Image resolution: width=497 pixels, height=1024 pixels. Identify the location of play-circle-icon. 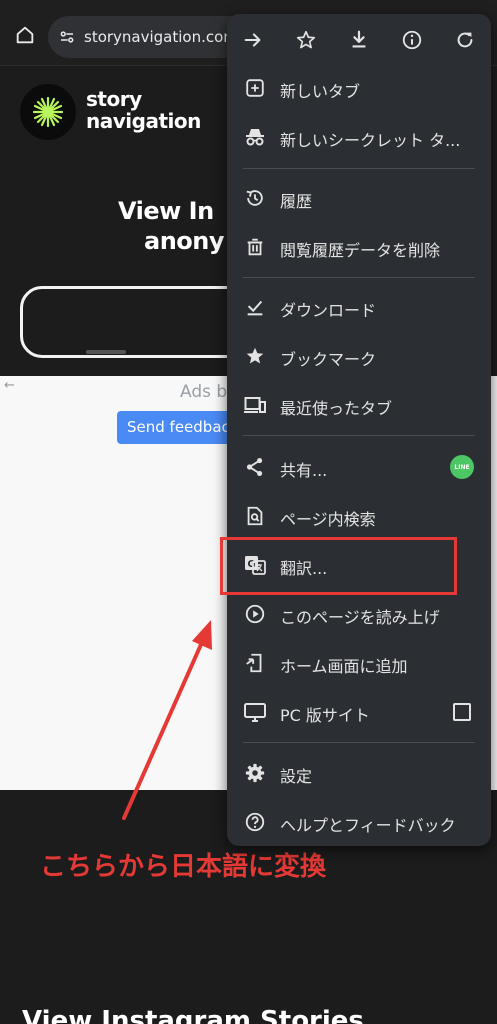
(255, 614).